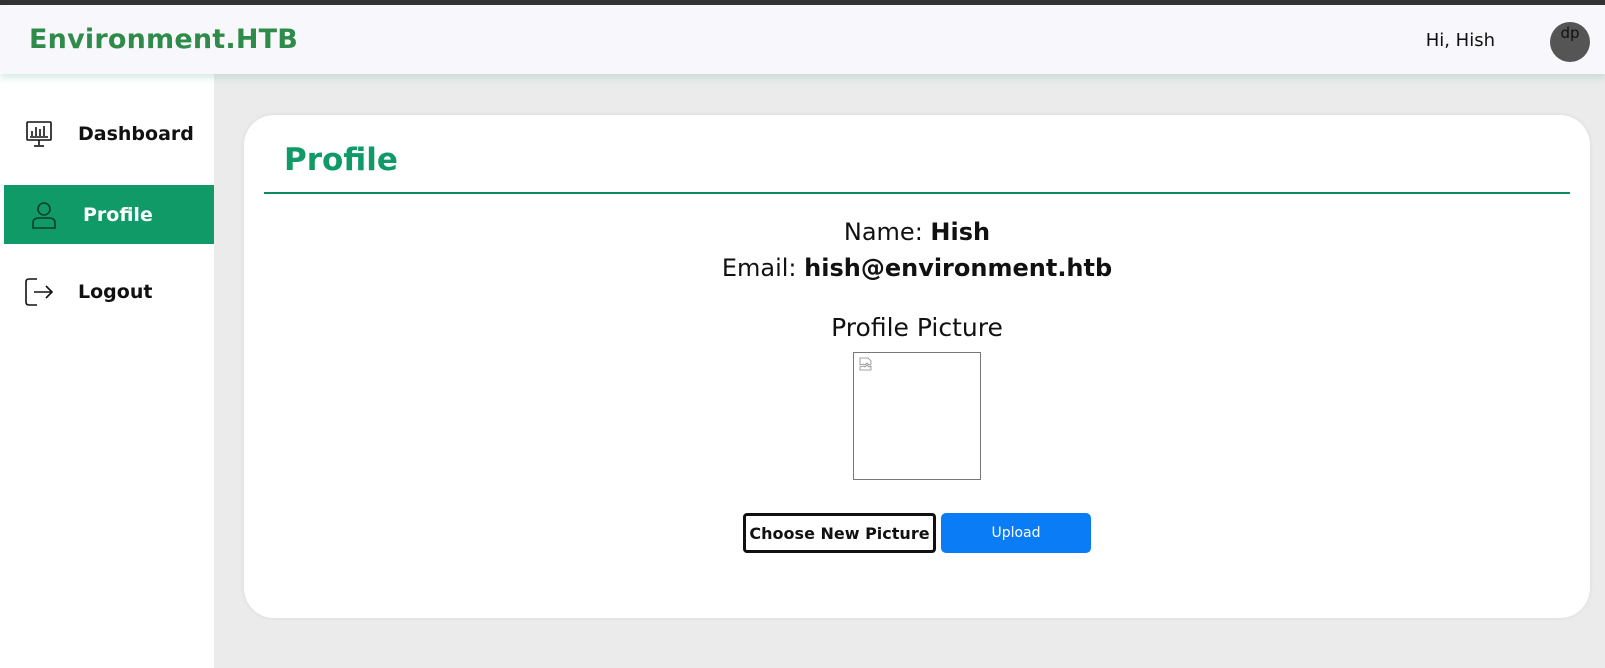  What do you see at coordinates (759, 268) in the screenshot?
I see `email-label: Email:` at bounding box center [759, 268].